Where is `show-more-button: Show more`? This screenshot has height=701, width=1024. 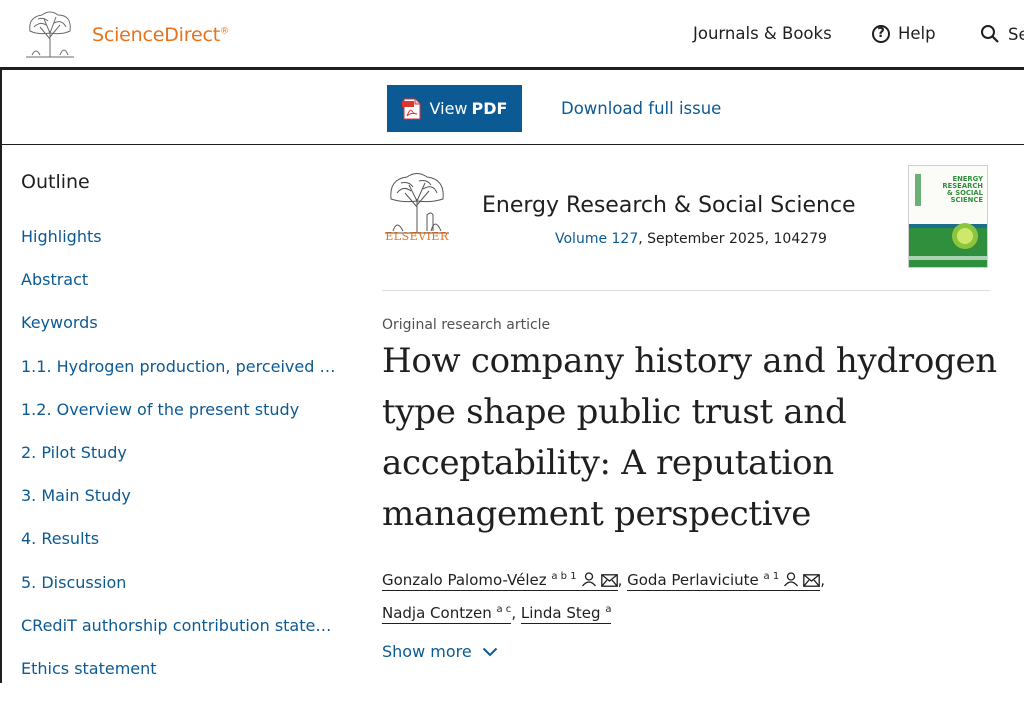
show-more-button: Show more is located at coordinates (440, 651).